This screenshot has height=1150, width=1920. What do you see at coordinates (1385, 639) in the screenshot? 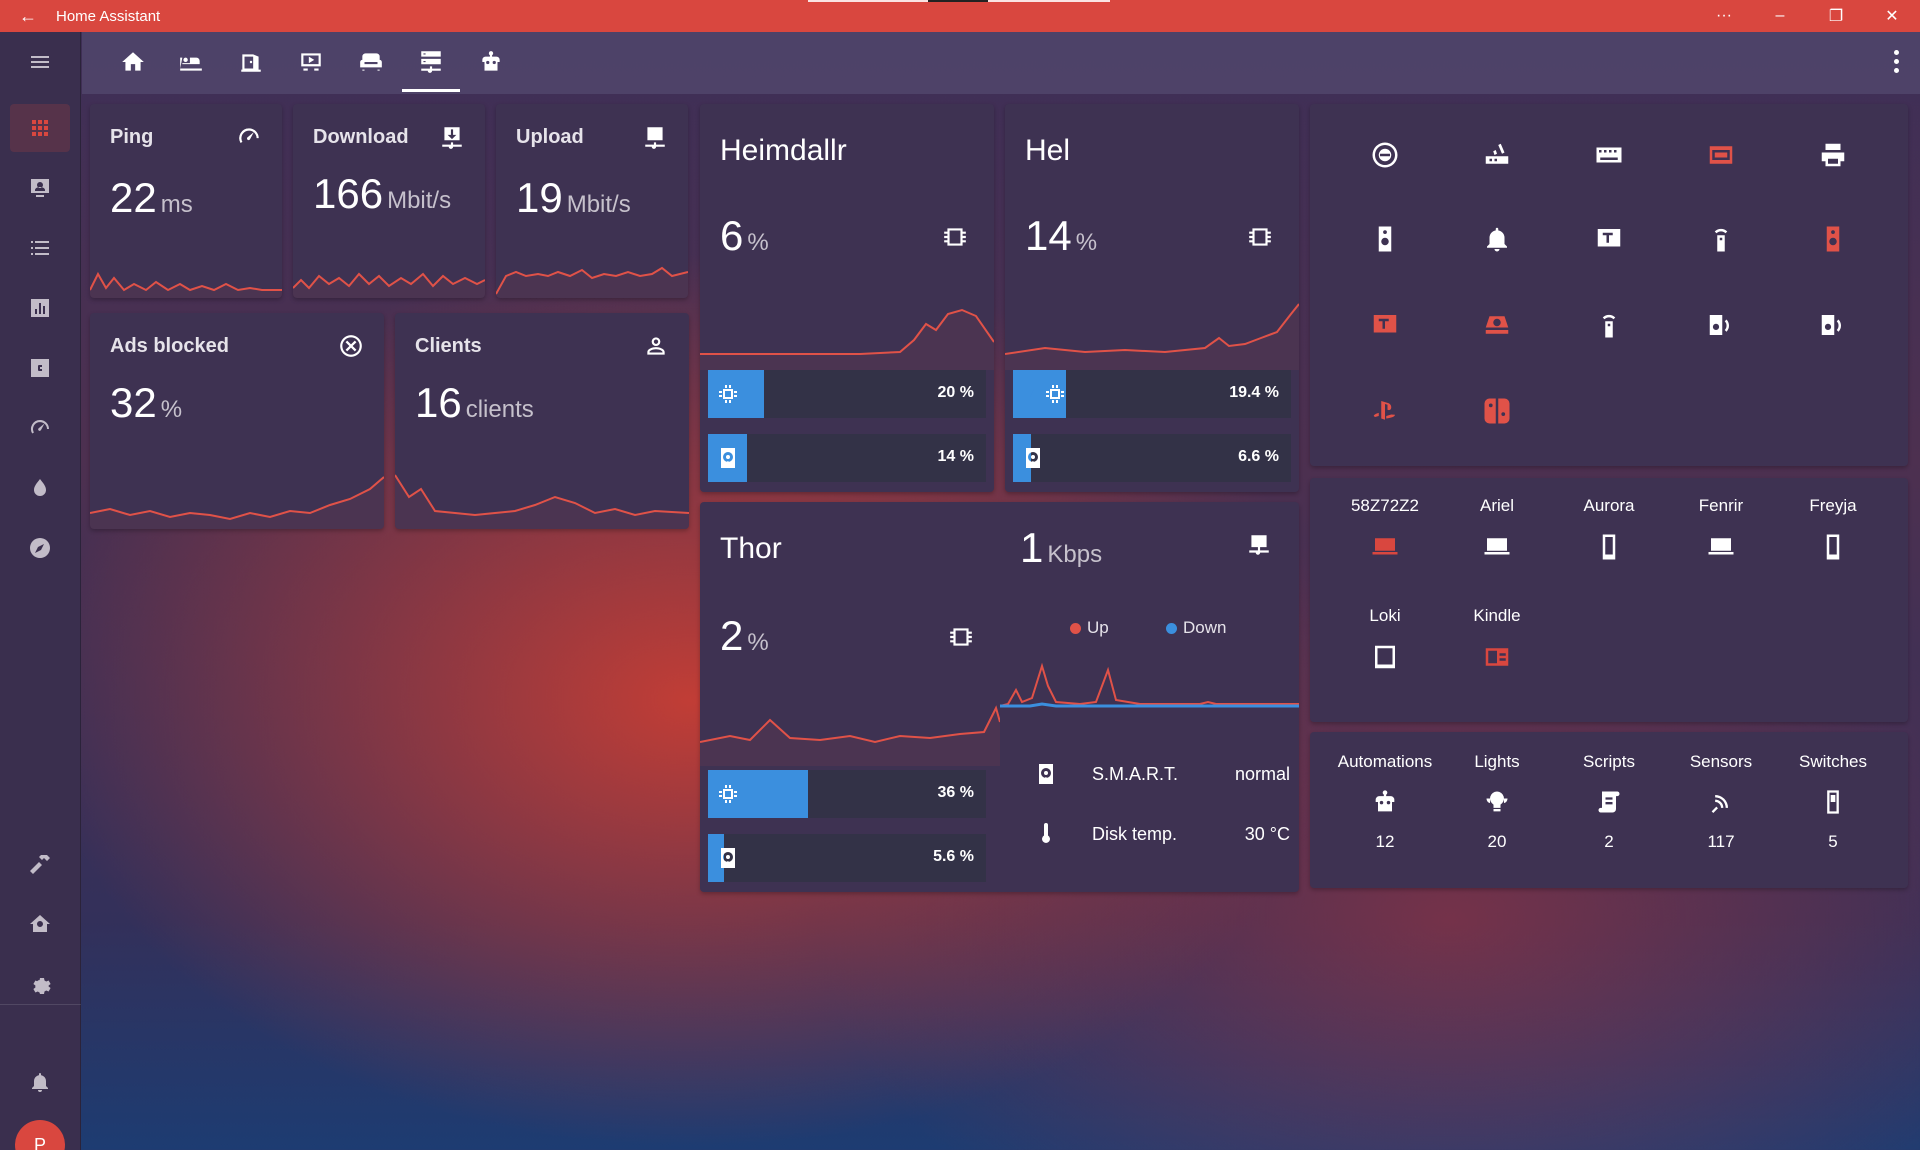
I see `device-tile: Loki` at bounding box center [1385, 639].